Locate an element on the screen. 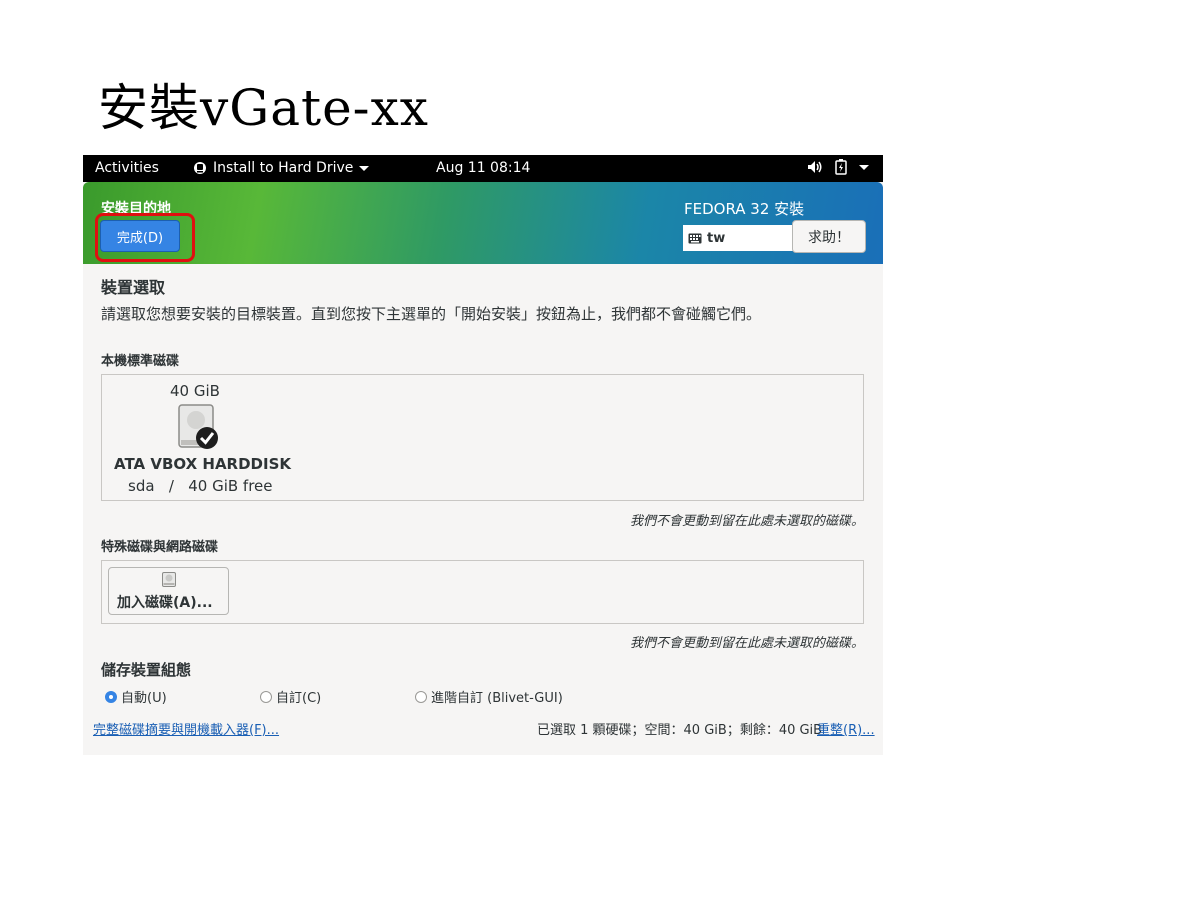  special-disks-heading: 特殊磁碟與網路磁碟 is located at coordinates (160, 547).